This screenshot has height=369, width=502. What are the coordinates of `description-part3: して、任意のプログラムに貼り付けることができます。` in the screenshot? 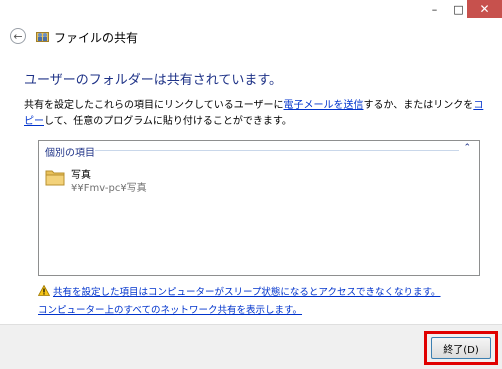 It's located at (168, 121).